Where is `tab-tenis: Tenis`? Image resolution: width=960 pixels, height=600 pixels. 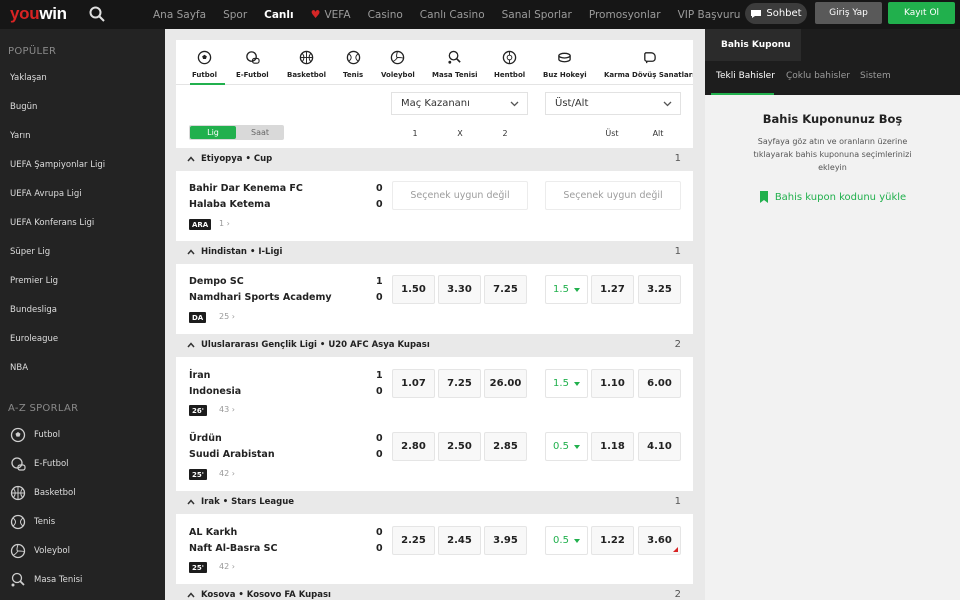
tab-tenis: Tenis is located at coordinates (353, 64).